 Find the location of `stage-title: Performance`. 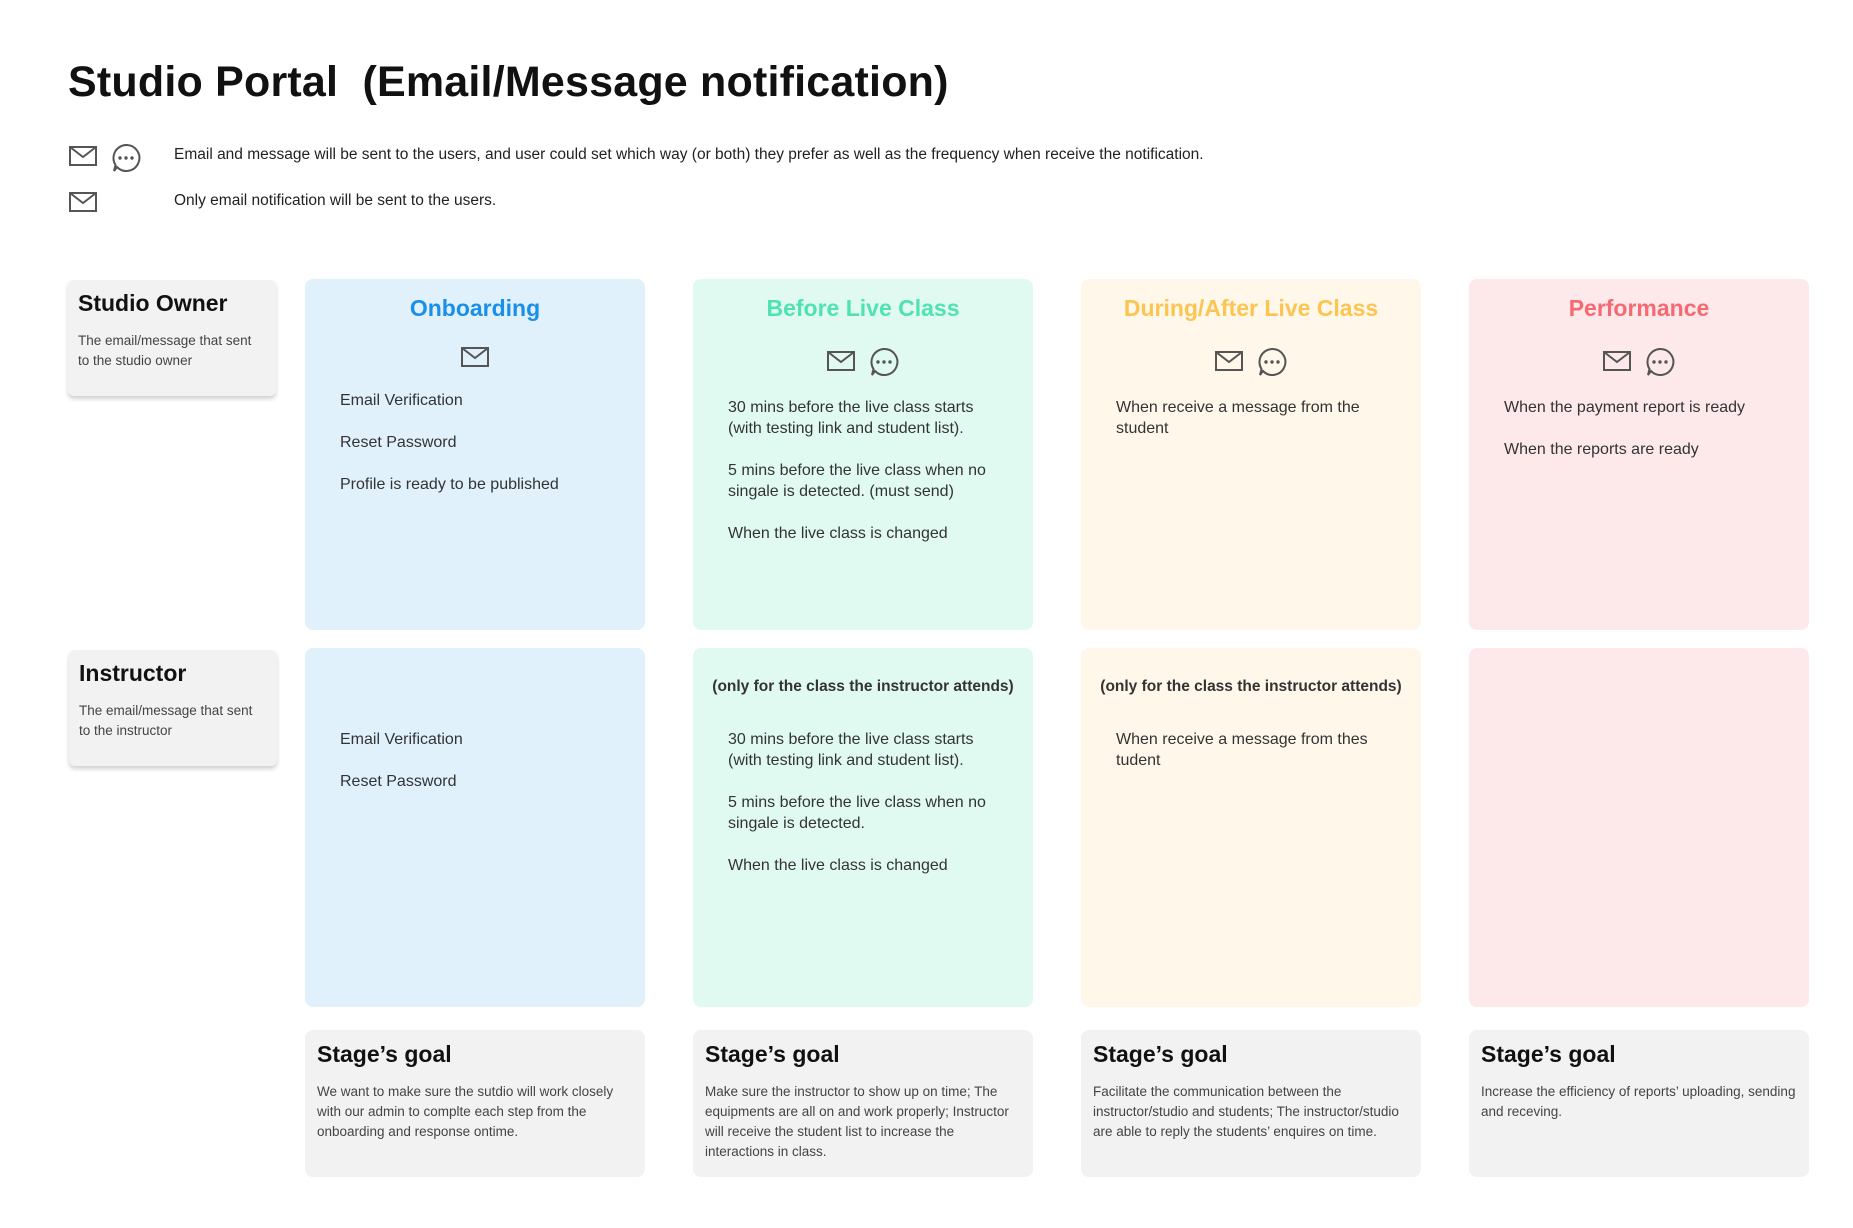

stage-title: Performance is located at coordinates (1639, 308).